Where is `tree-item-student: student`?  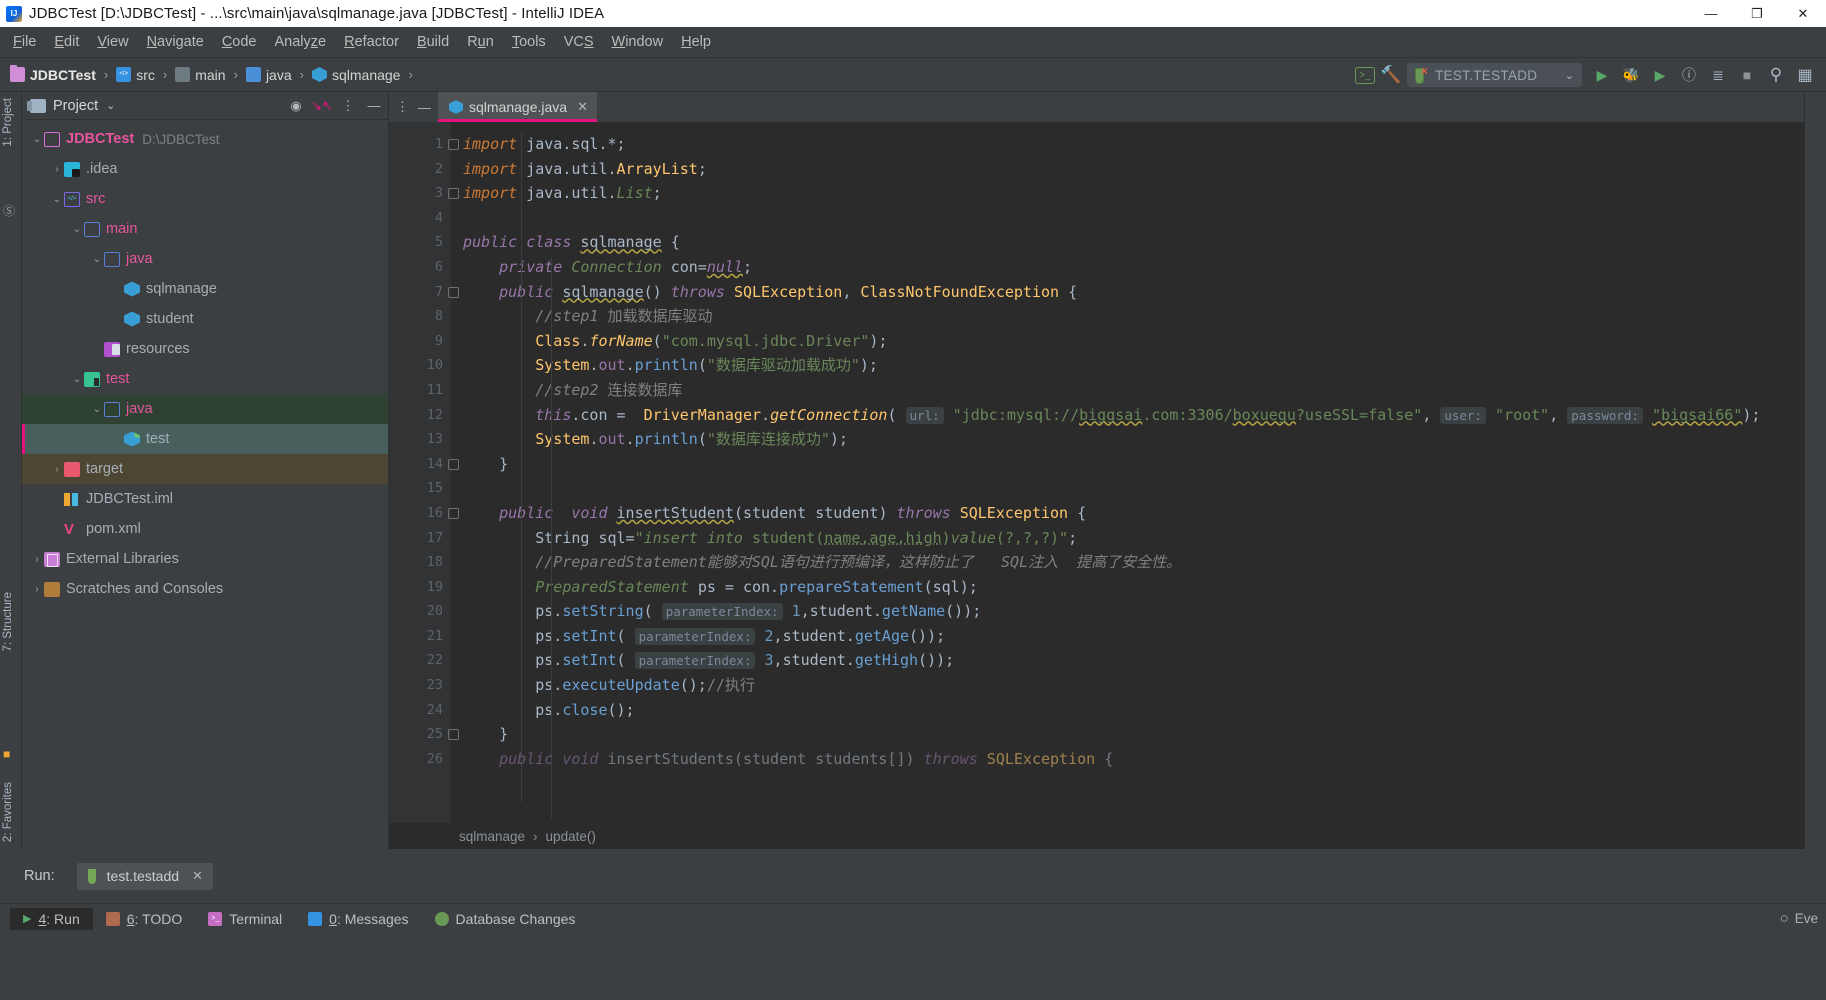
tree-item-student: student is located at coordinates (205, 319).